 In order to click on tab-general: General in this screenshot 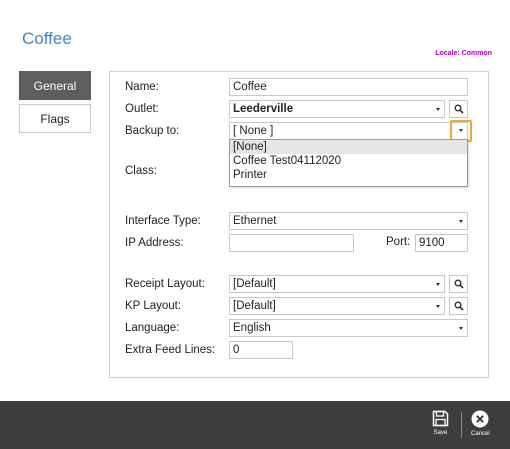, I will do `click(55, 85)`.